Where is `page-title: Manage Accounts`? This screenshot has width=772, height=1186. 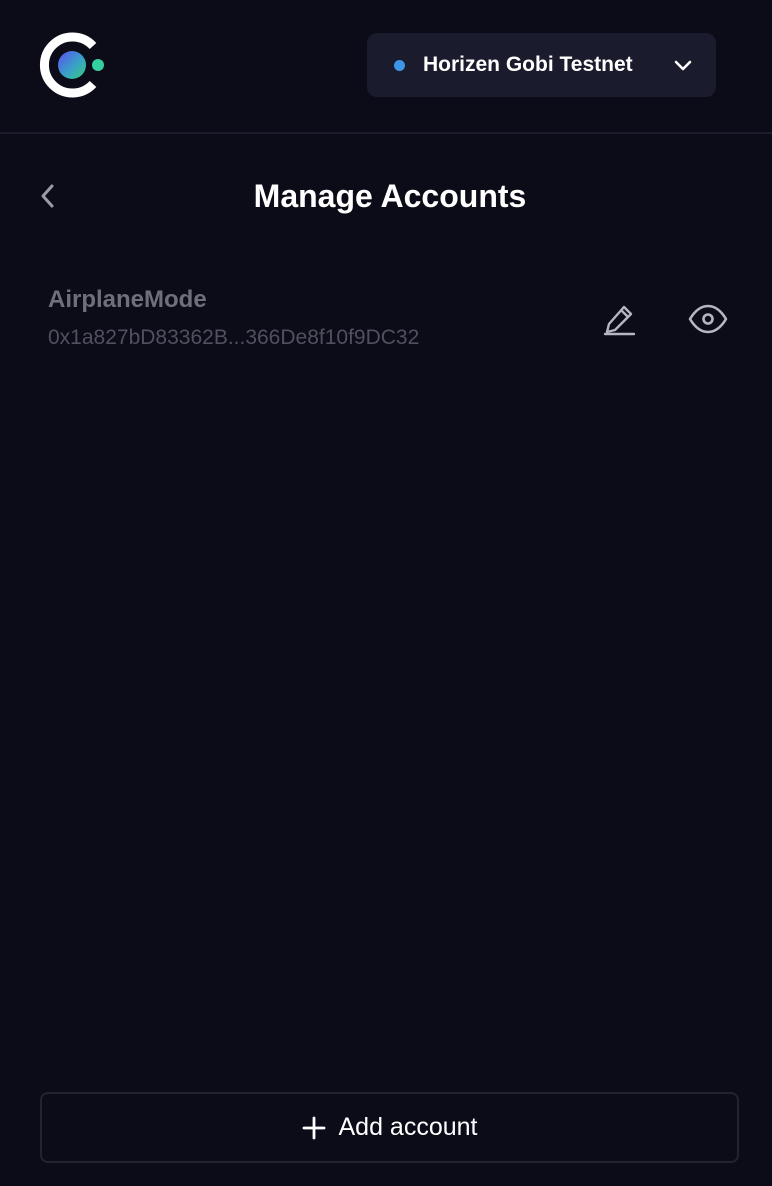
page-title: Manage Accounts is located at coordinates (390, 196).